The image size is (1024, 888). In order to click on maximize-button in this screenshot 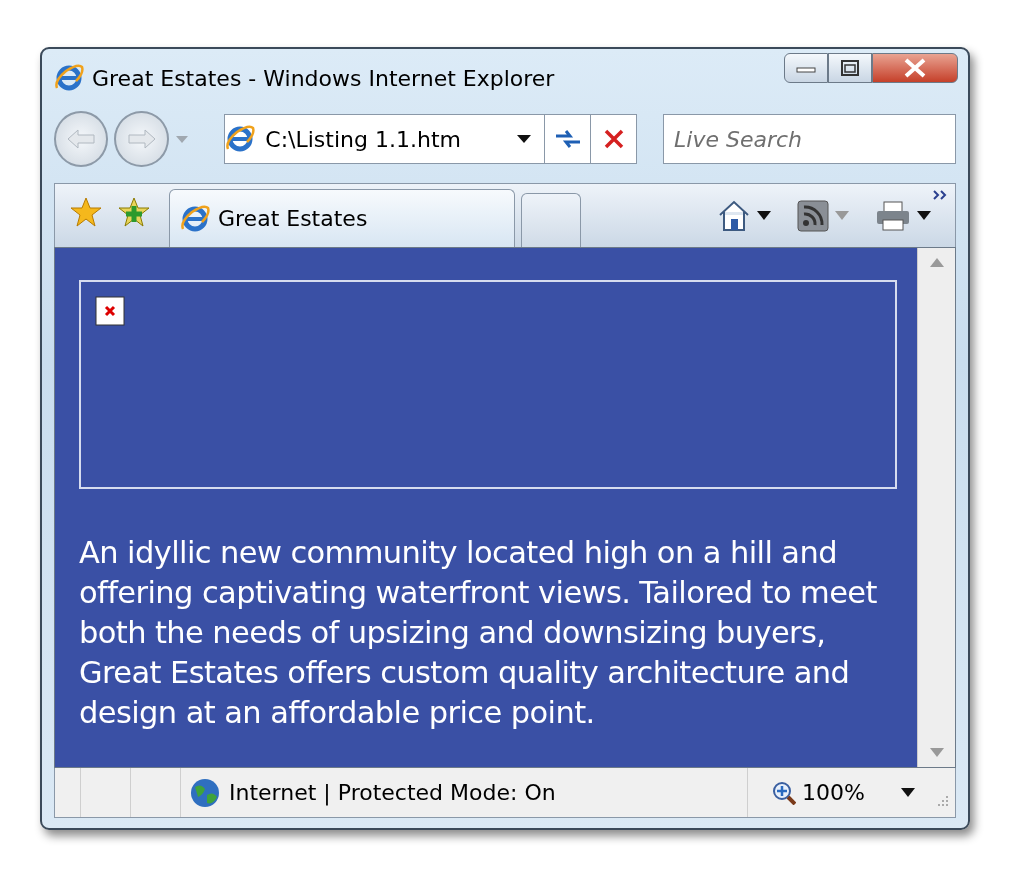, I will do `click(850, 68)`.